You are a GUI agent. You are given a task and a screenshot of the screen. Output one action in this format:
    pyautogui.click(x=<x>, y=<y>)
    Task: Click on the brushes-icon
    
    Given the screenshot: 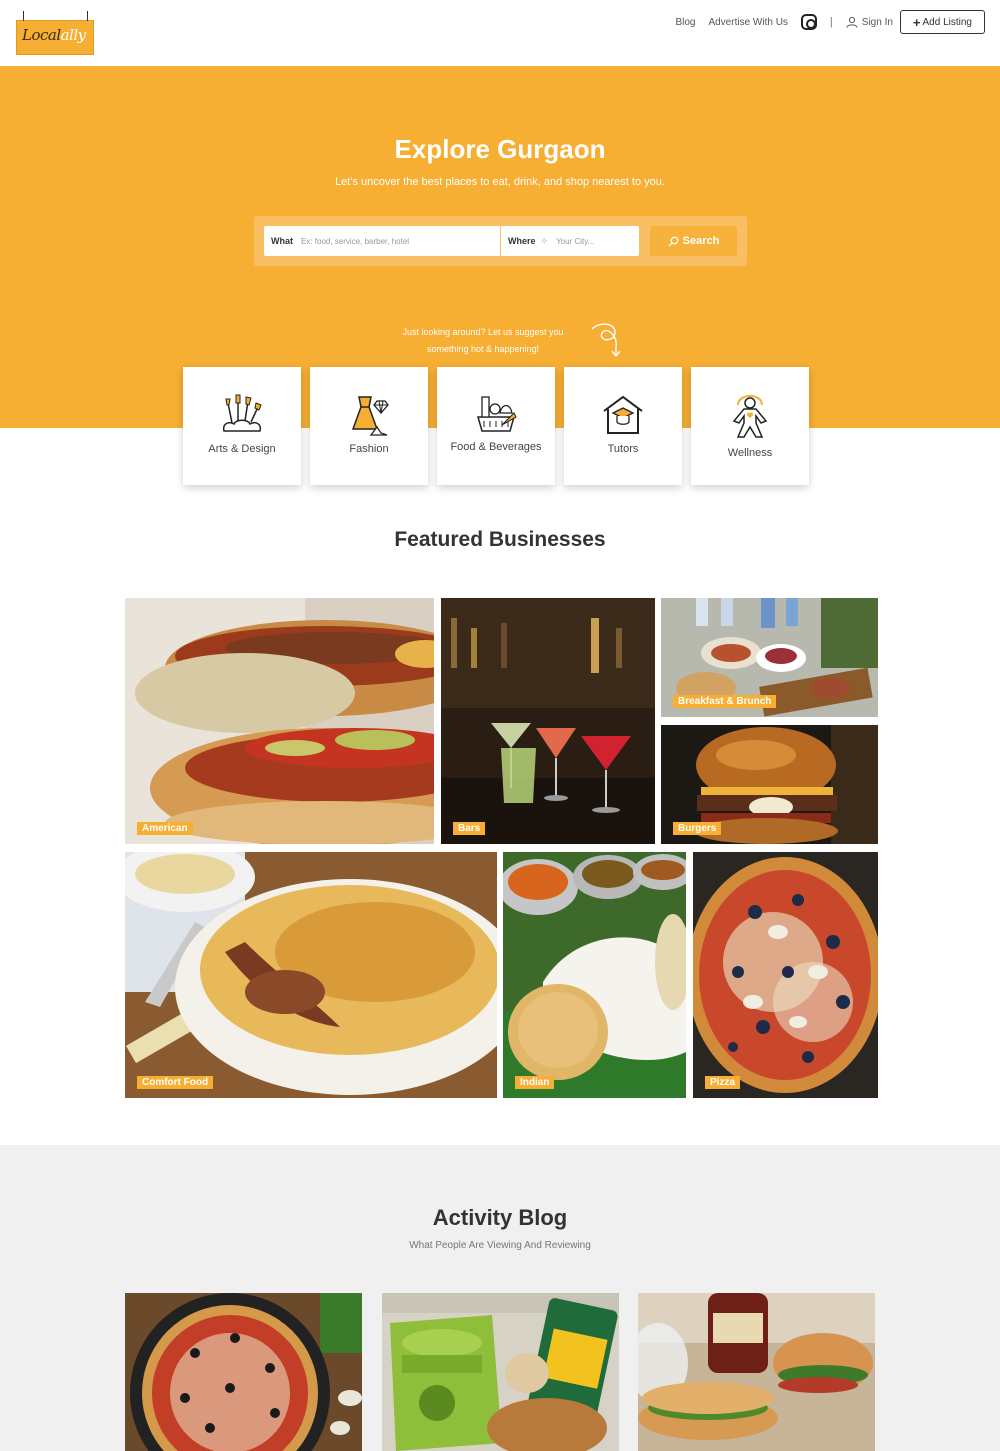 What is the action you would take?
    pyautogui.click(x=242, y=413)
    